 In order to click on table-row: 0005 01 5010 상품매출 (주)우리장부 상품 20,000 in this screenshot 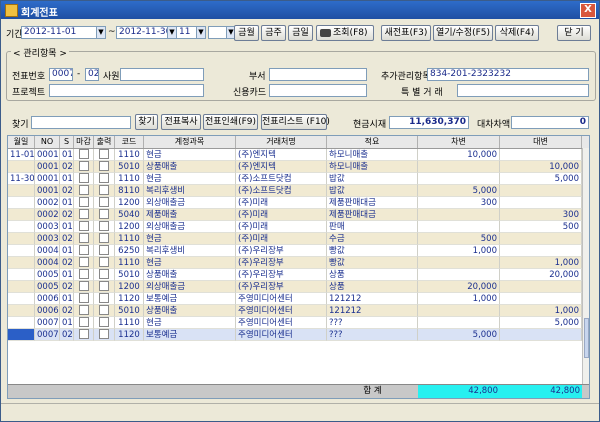, I will do `click(298, 275)`.